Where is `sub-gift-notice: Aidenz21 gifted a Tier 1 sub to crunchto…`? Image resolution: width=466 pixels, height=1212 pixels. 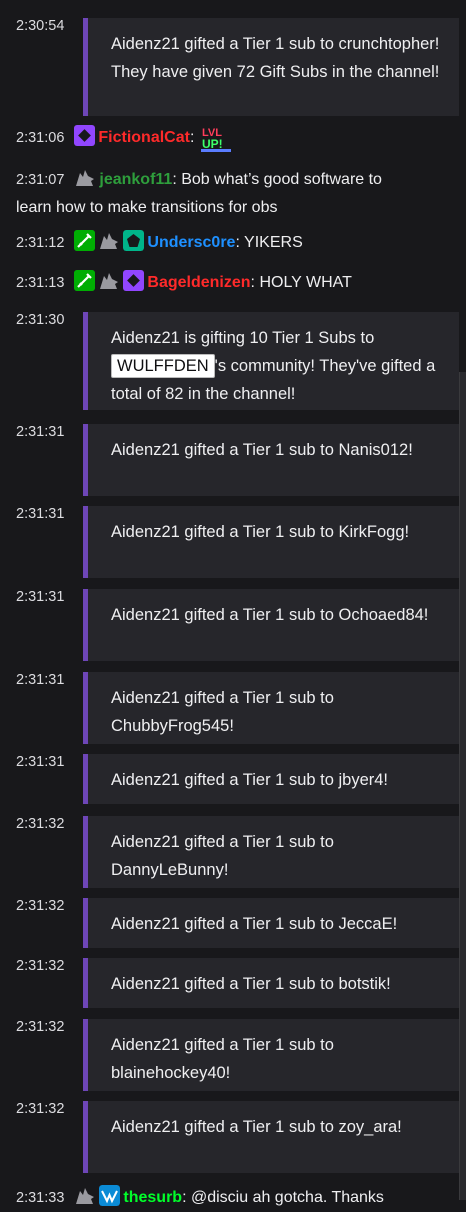
sub-gift-notice: Aidenz21 gifted a Tier 1 sub to crunchto… is located at coordinates (271, 67).